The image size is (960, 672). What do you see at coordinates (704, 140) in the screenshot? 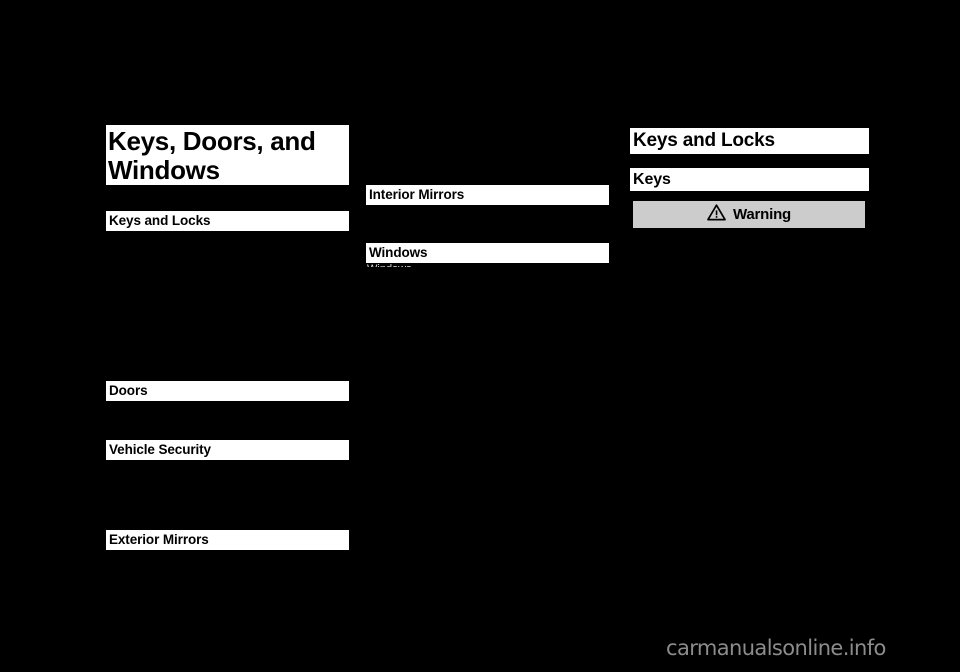
I see `section-title-label: Keys and Locks` at bounding box center [704, 140].